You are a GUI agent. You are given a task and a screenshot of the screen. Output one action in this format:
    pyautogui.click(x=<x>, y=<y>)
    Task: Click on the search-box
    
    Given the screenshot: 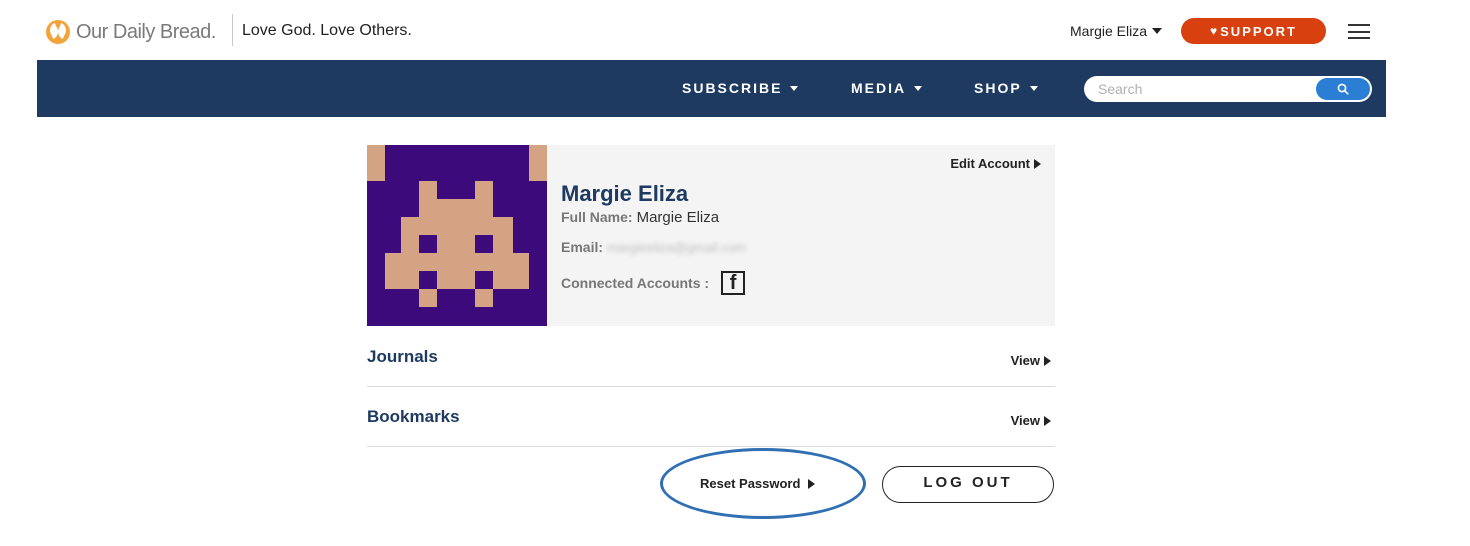 What is the action you would take?
    pyautogui.click(x=1228, y=89)
    